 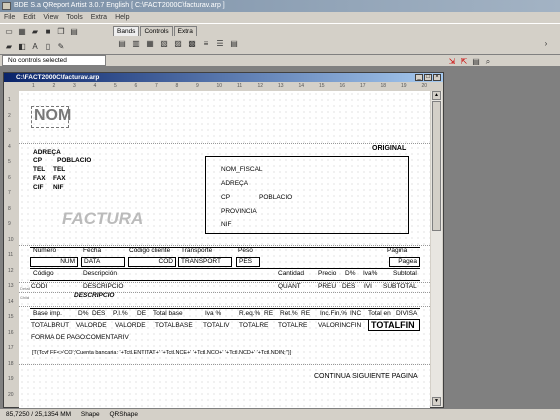 What do you see at coordinates (245, 251) in the screenshot?
I see `hdr-peso: Peso` at bounding box center [245, 251].